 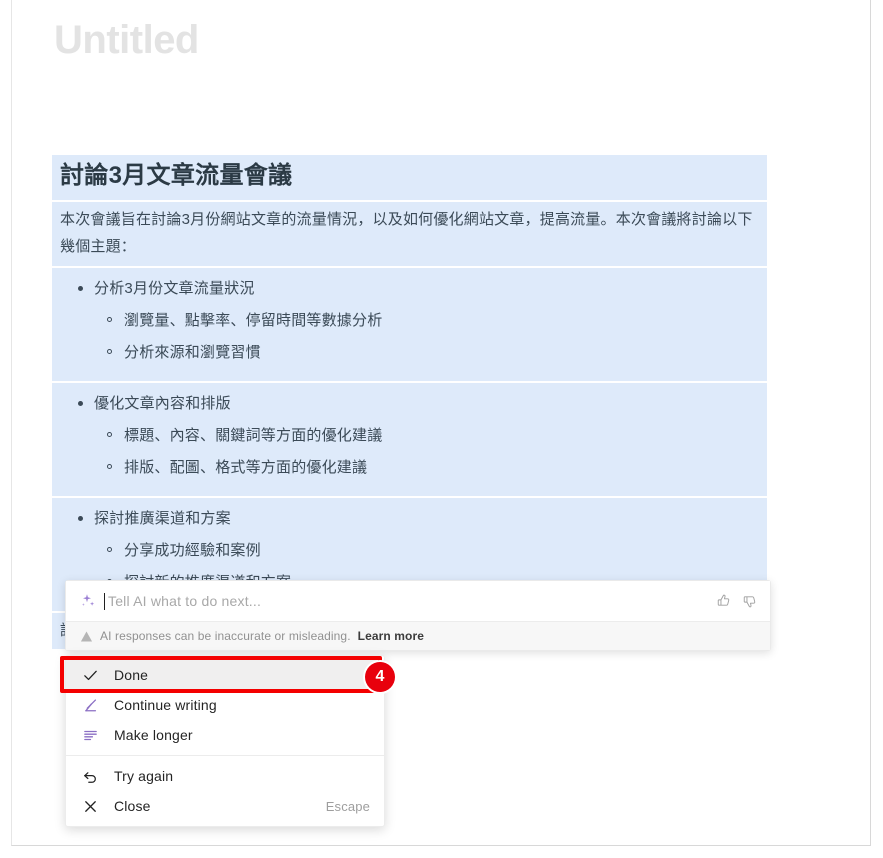 What do you see at coordinates (153, 735) in the screenshot?
I see `menu-item-label: Make longer` at bounding box center [153, 735].